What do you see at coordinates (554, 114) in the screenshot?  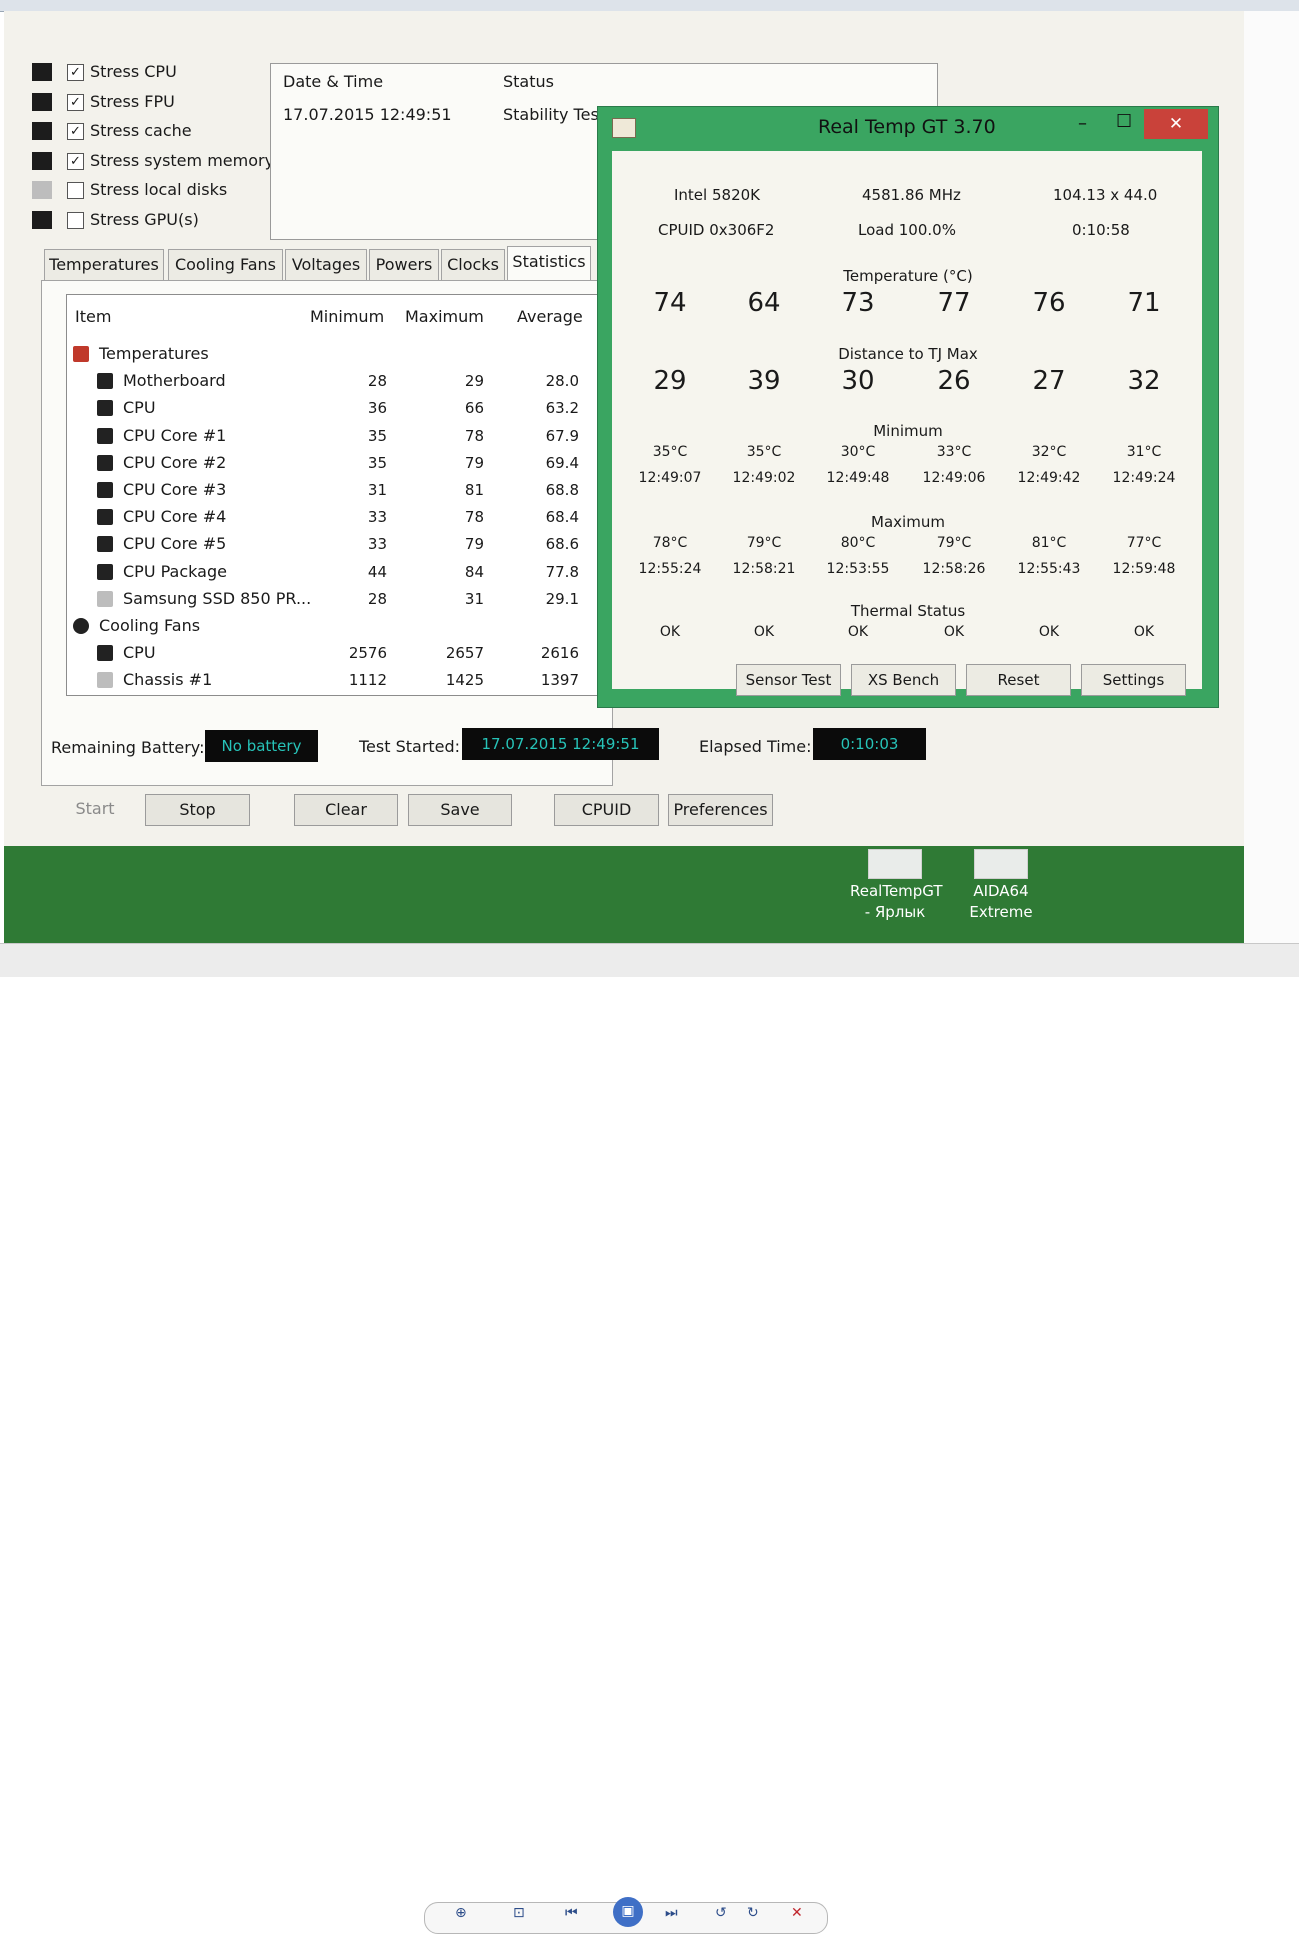 I see `status-text-value: Stability Test` at bounding box center [554, 114].